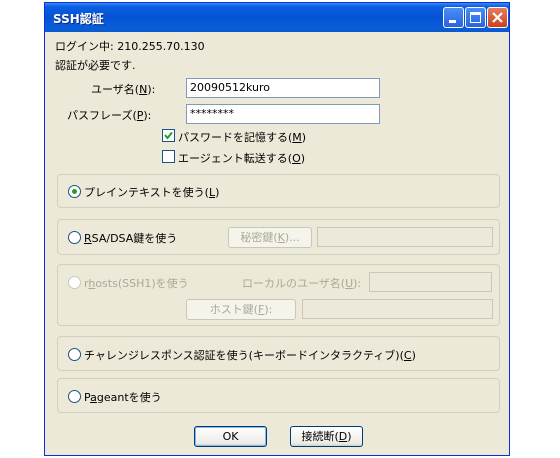 Image resolution: width=560 pixels, height=458 pixels. What do you see at coordinates (278, 395) in the screenshot?
I see `pageant-group: Pageantを使う` at bounding box center [278, 395].